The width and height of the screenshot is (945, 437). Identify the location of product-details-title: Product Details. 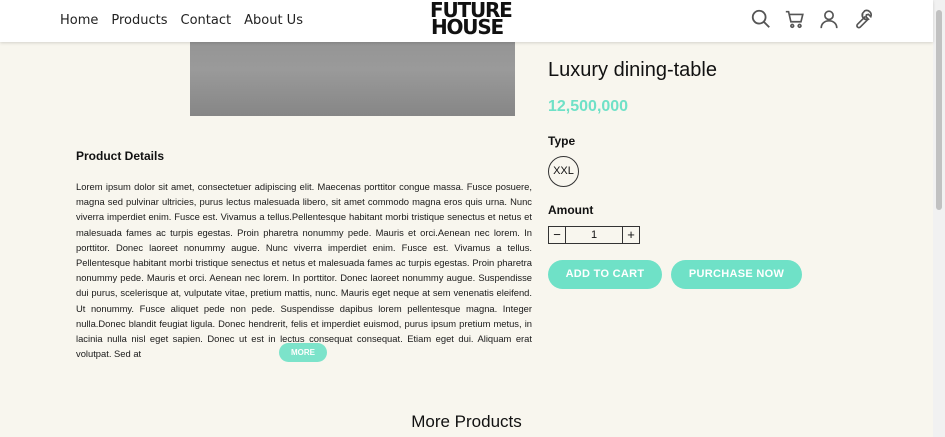
(120, 156).